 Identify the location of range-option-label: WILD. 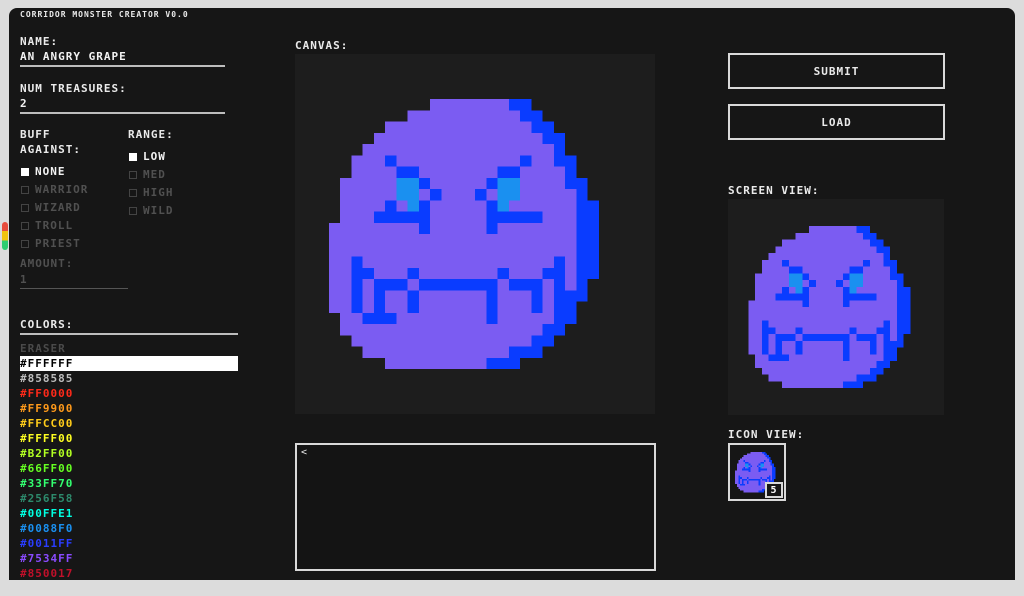
(158, 210).